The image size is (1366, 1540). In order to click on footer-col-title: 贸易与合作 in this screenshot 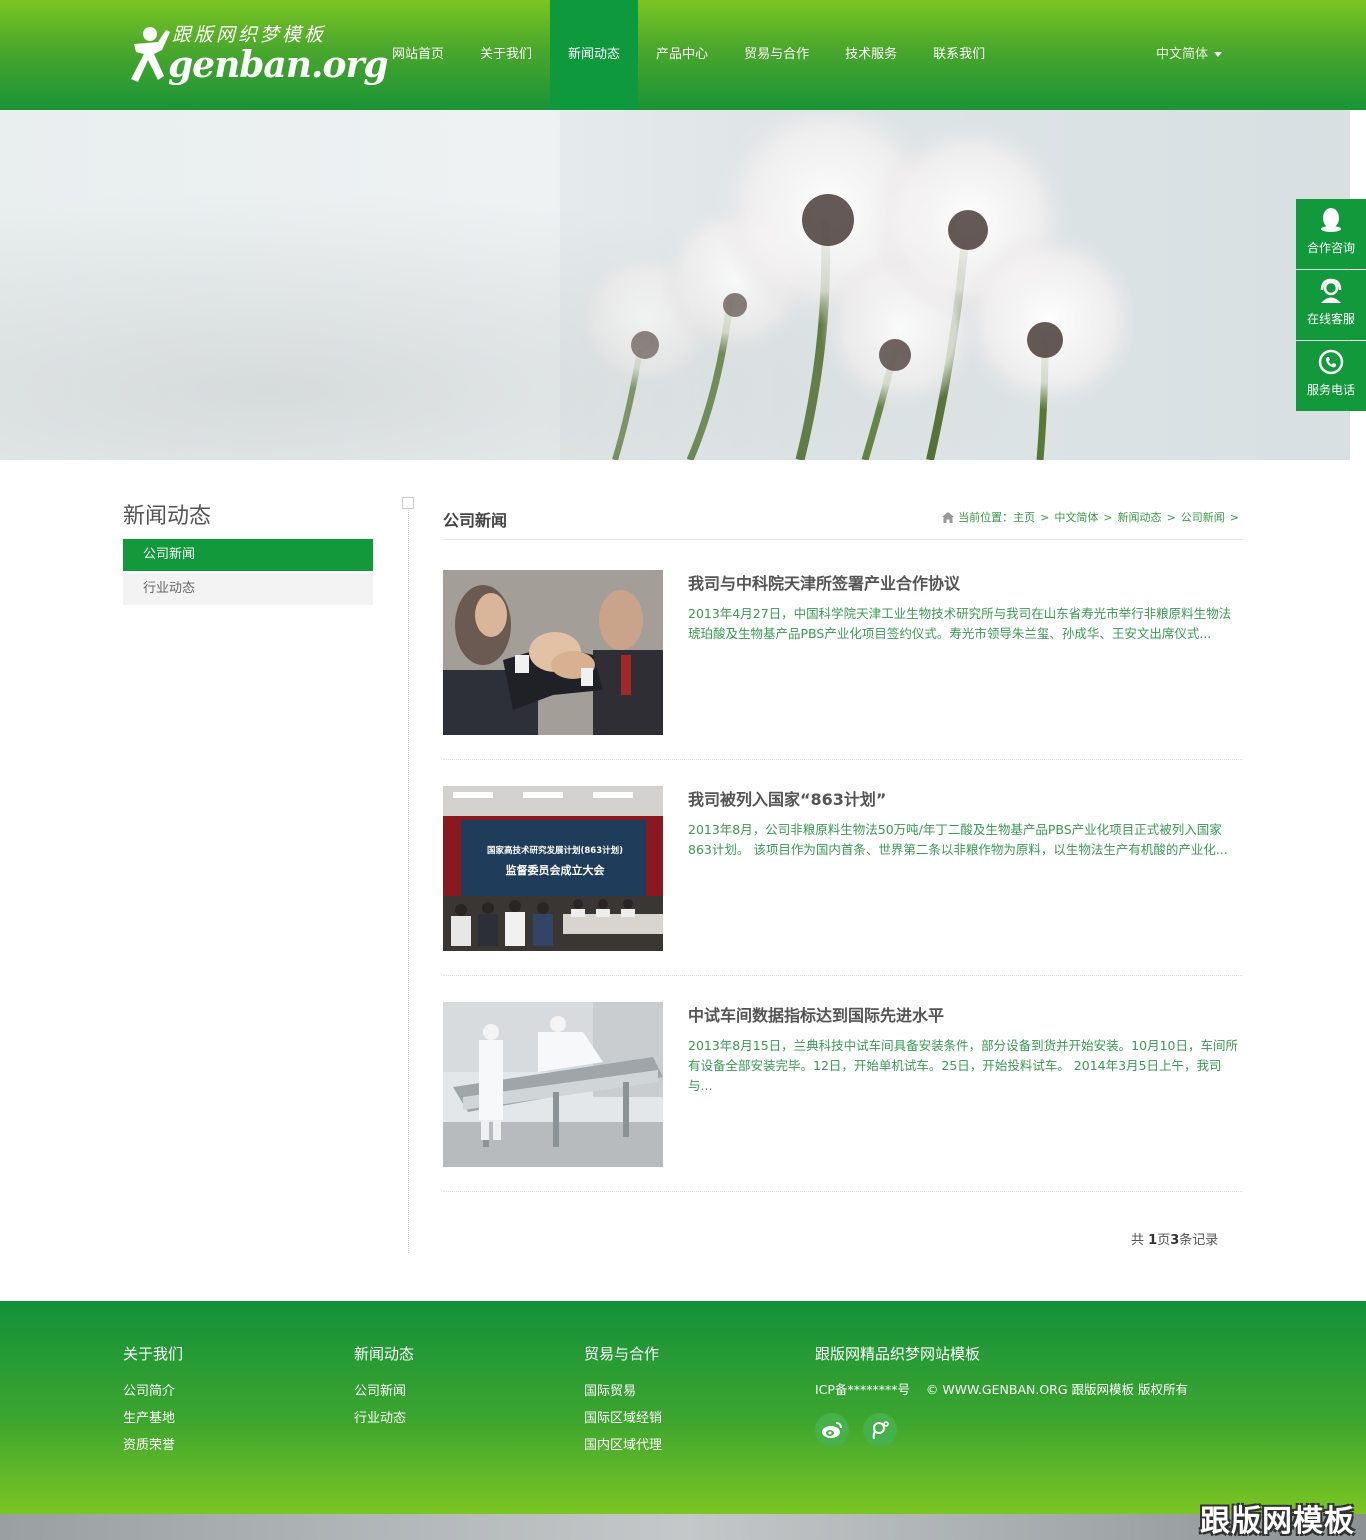, I will do `click(623, 1353)`.